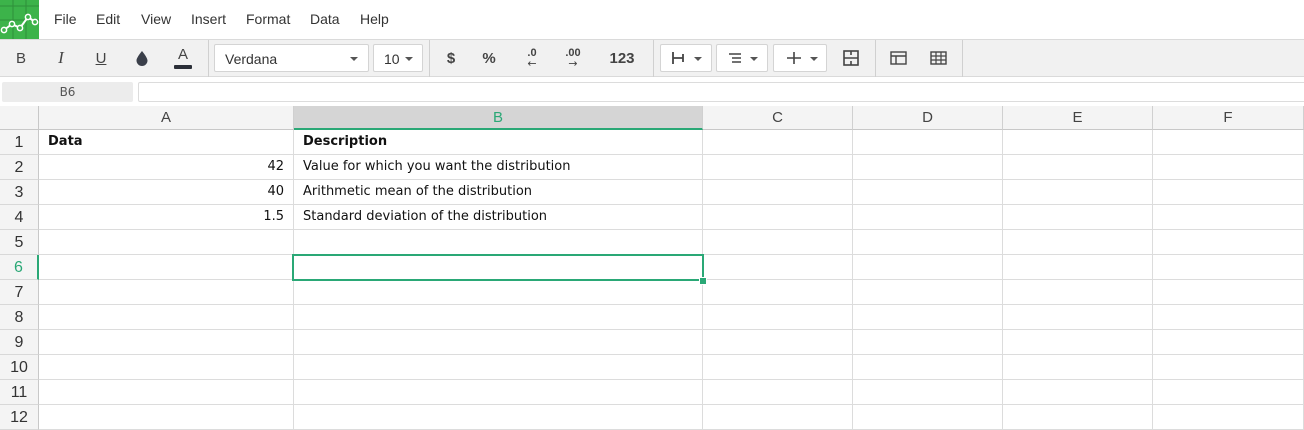 This screenshot has width=1304, height=430. What do you see at coordinates (928, 118) in the screenshot?
I see `column-header-d: D` at bounding box center [928, 118].